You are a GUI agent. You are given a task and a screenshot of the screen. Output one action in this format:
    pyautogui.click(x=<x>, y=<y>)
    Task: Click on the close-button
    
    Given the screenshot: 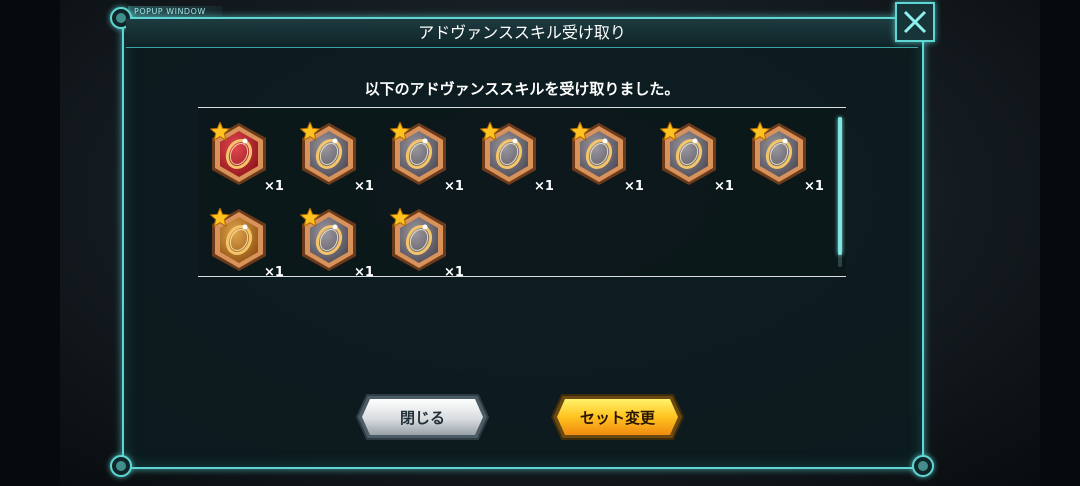 What is the action you would take?
    pyautogui.click(x=915, y=22)
    